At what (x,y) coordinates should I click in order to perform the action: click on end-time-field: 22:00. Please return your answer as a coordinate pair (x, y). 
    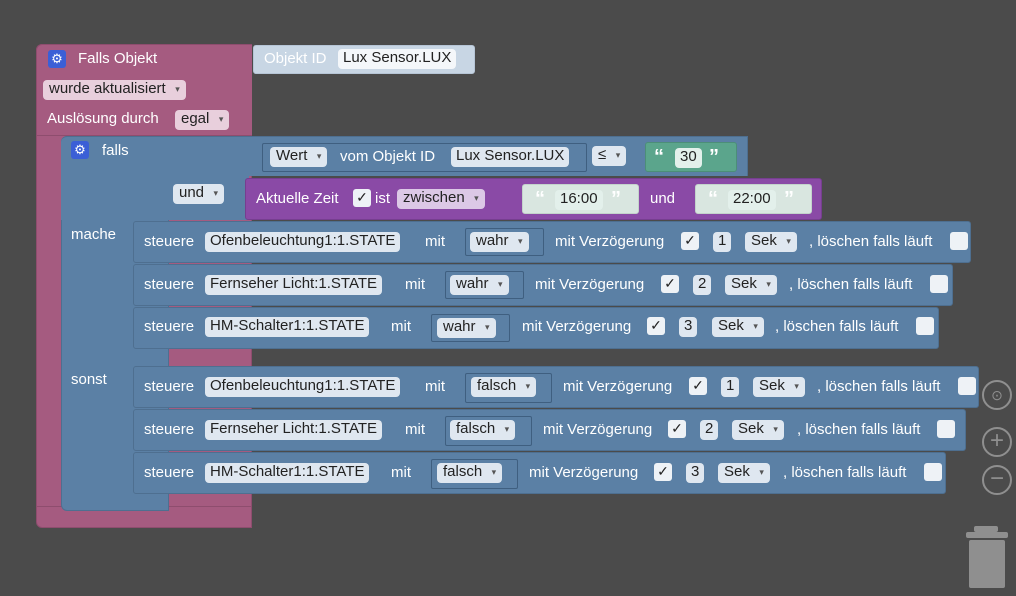
    Looking at the image, I should click on (752, 200).